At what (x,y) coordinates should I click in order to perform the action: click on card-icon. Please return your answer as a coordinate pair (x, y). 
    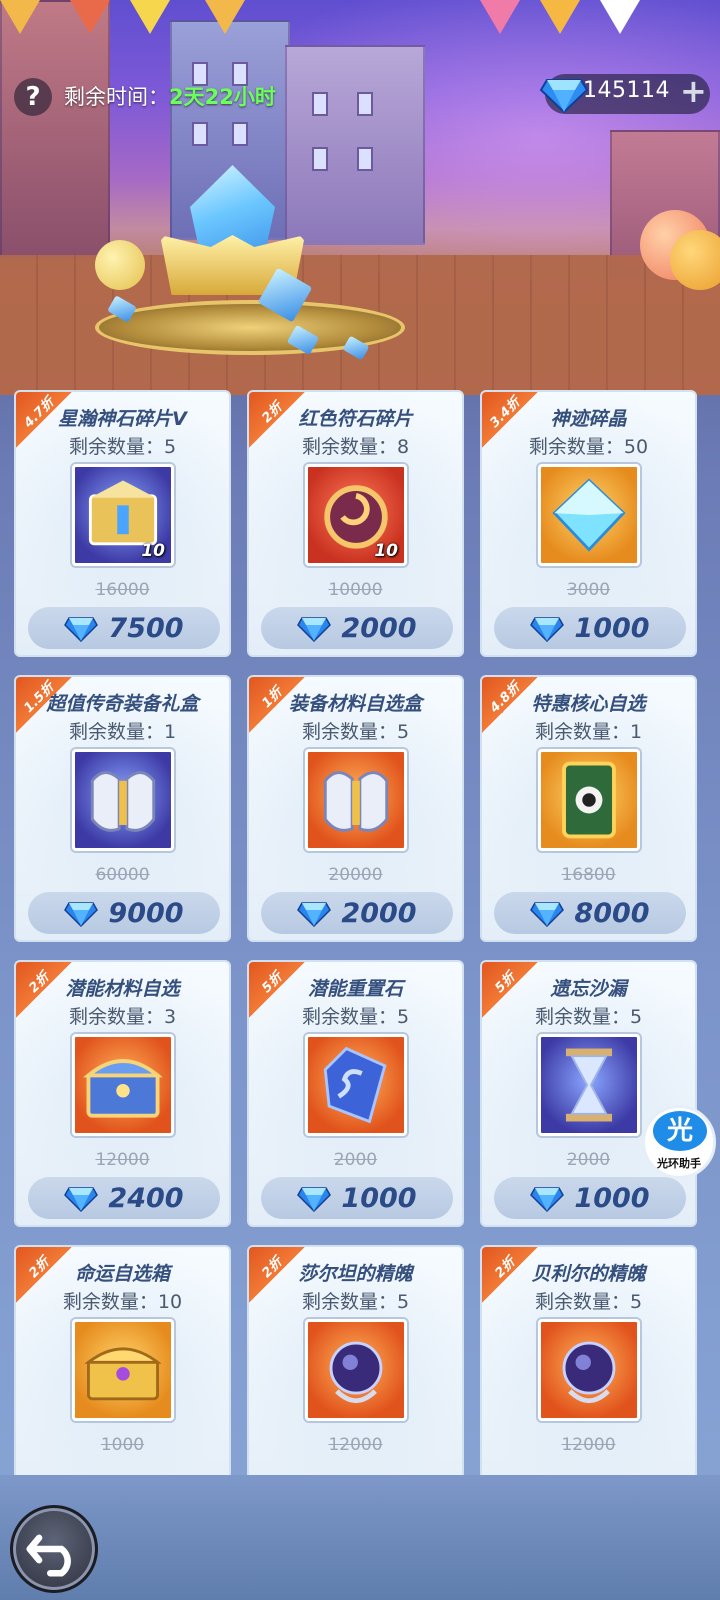
    Looking at the image, I should click on (589, 800).